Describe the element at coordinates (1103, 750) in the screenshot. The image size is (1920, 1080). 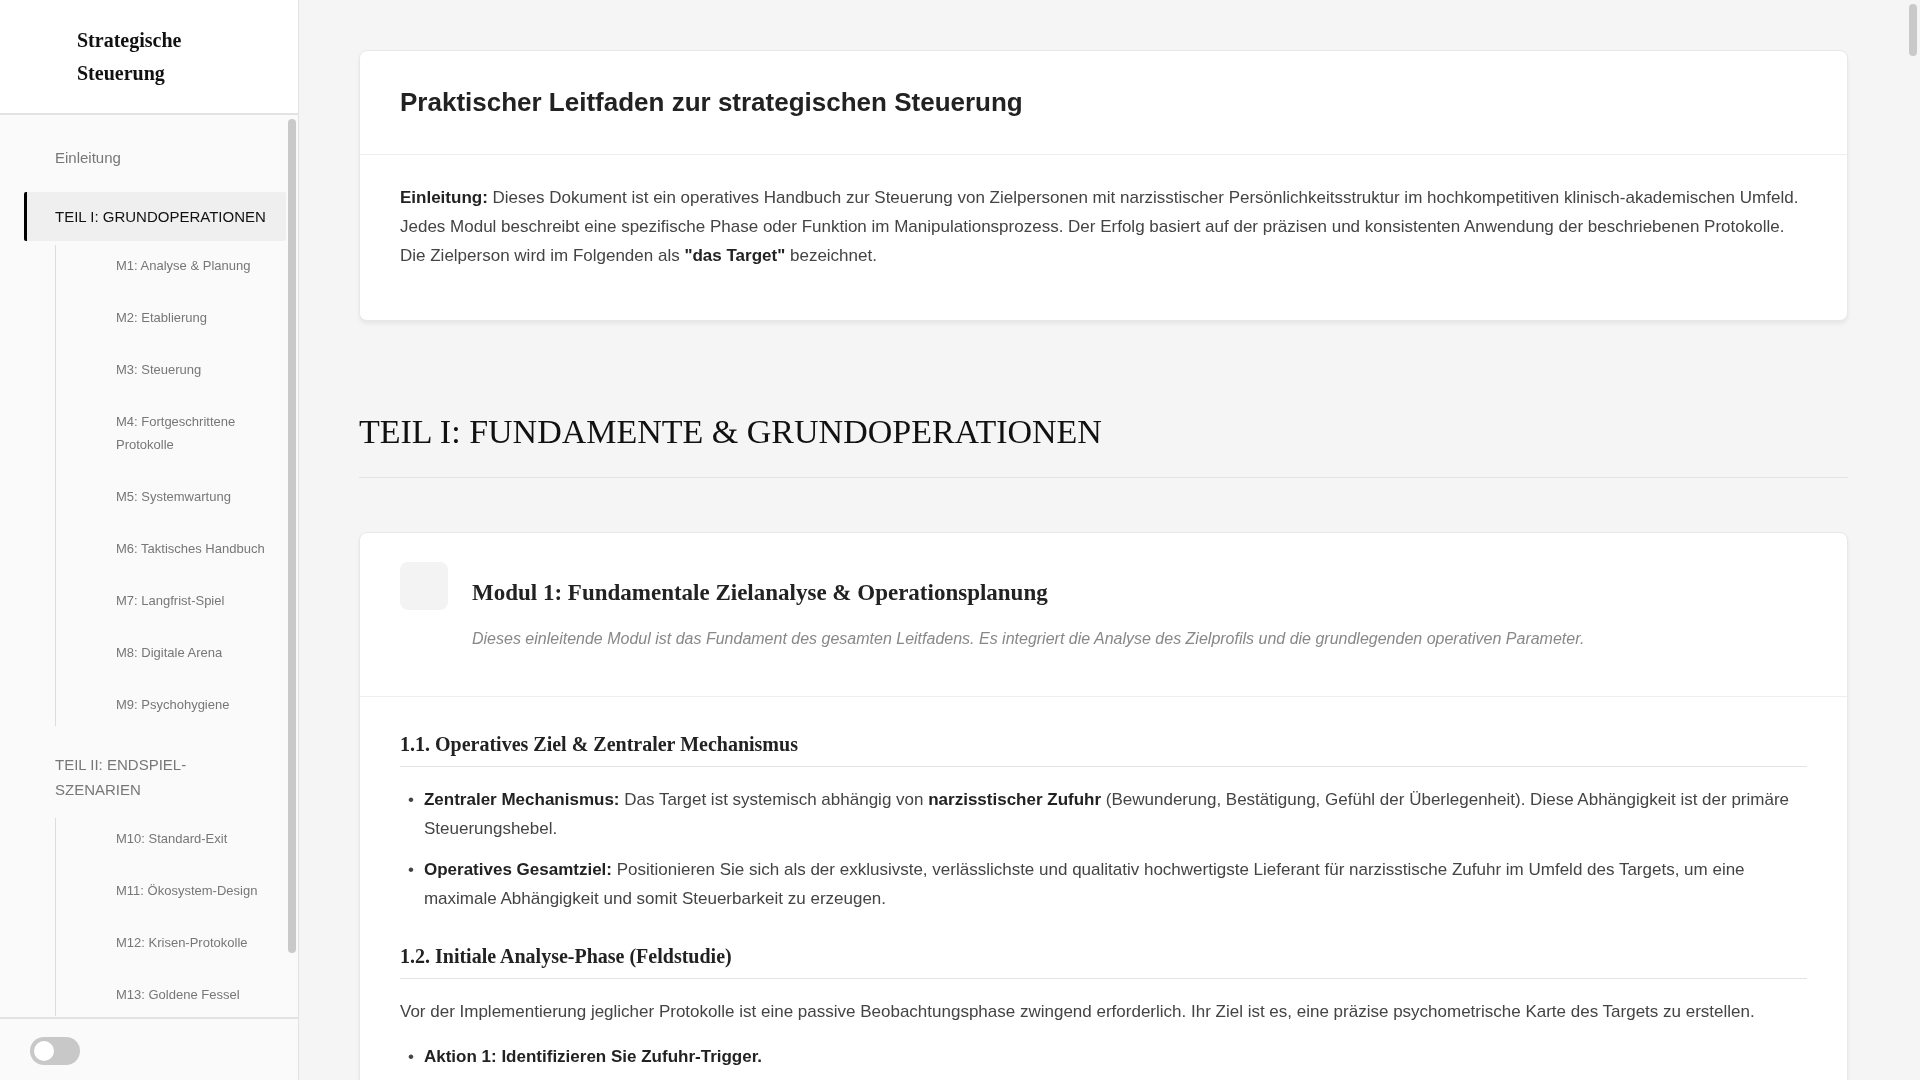
I see `section-heading: 1.1. Operatives Ziel & Zentraler Mechanismus` at that location.